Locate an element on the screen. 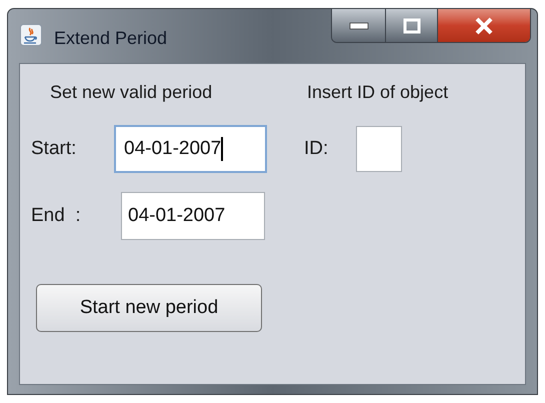  close-button is located at coordinates (484, 25).